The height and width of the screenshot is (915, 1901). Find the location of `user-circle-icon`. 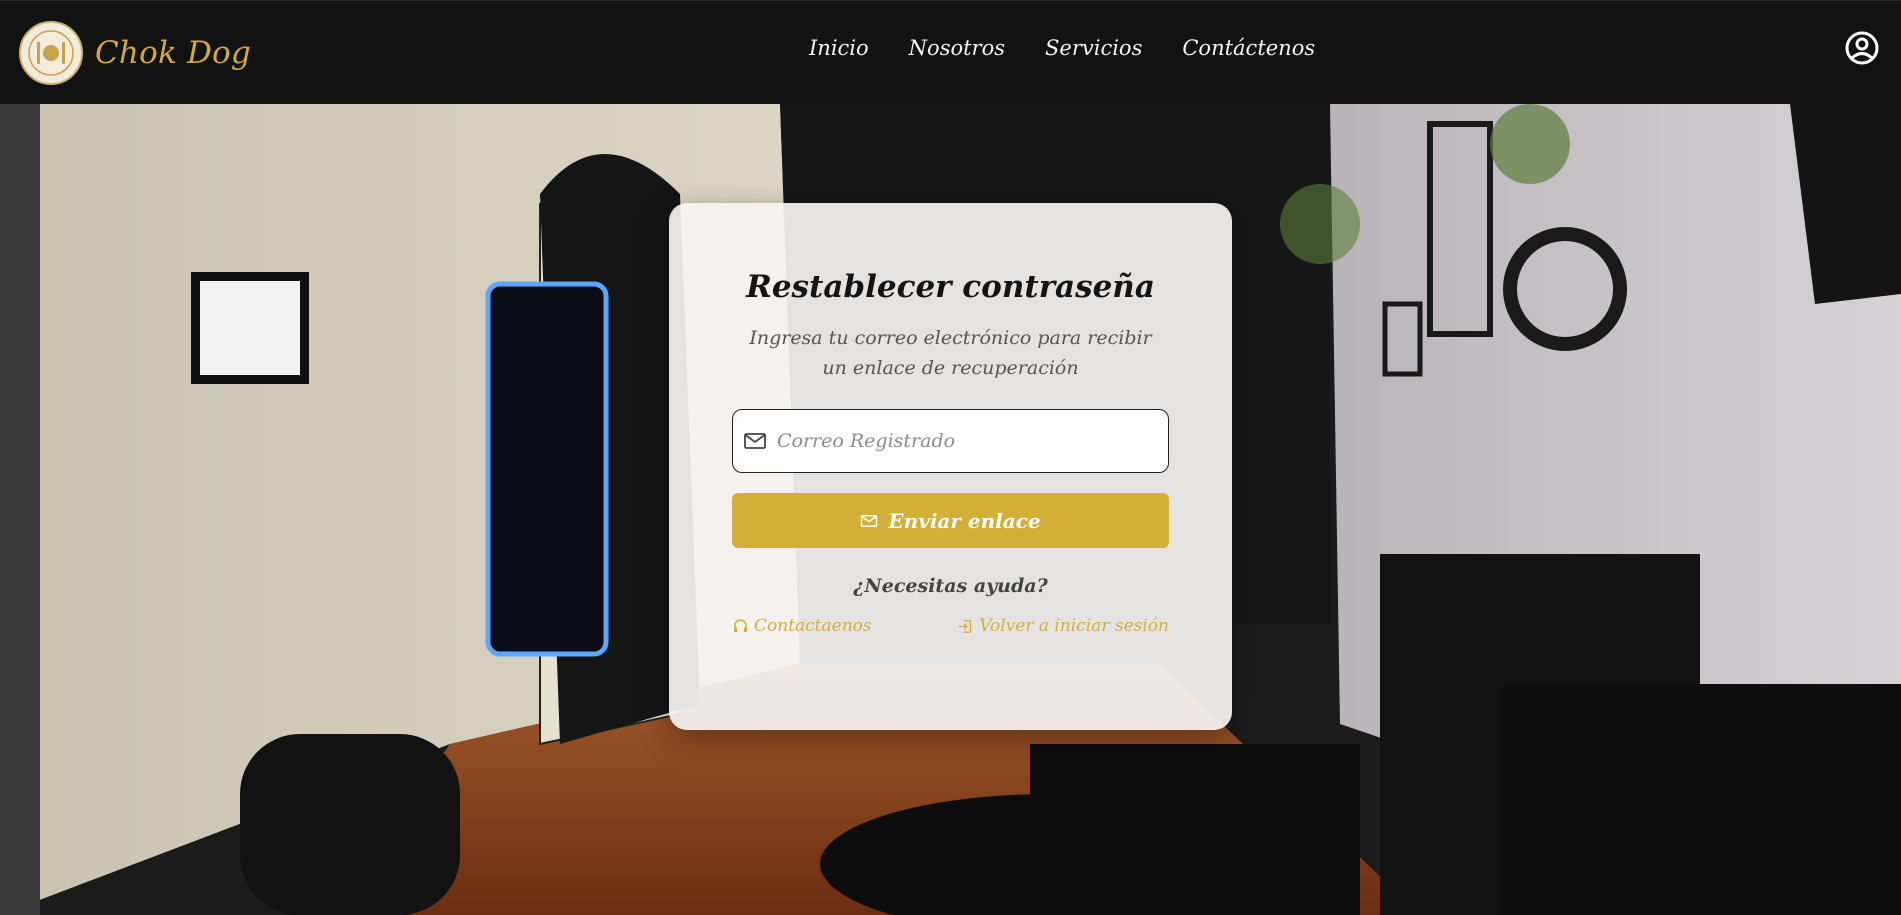

user-circle-icon is located at coordinates (1862, 48).